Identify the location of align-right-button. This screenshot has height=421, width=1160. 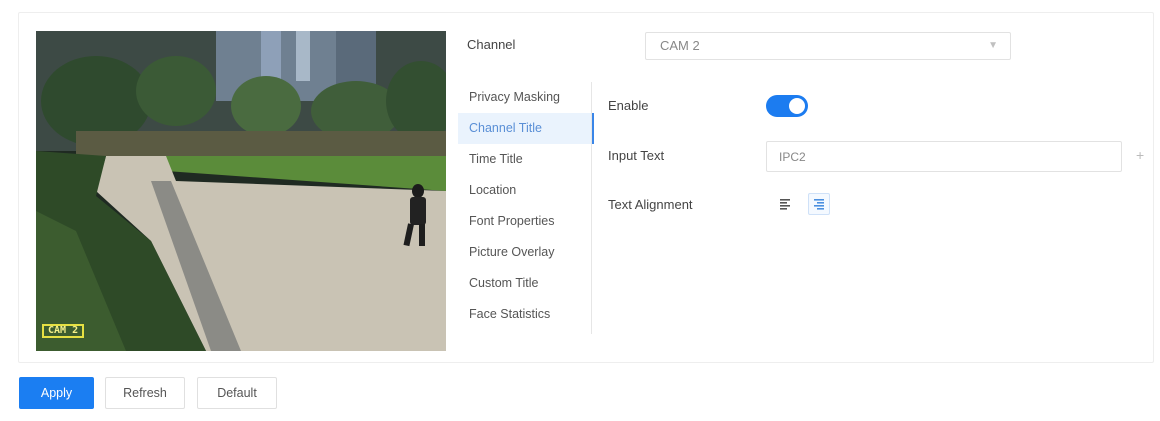
(819, 204).